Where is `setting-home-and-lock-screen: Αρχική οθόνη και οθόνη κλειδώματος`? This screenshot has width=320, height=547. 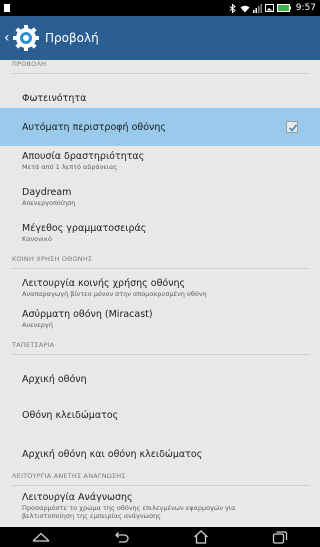
setting-home-and-lock-screen: Αρχική οθόνη και οθόνη κλειδώματος is located at coordinates (160, 454).